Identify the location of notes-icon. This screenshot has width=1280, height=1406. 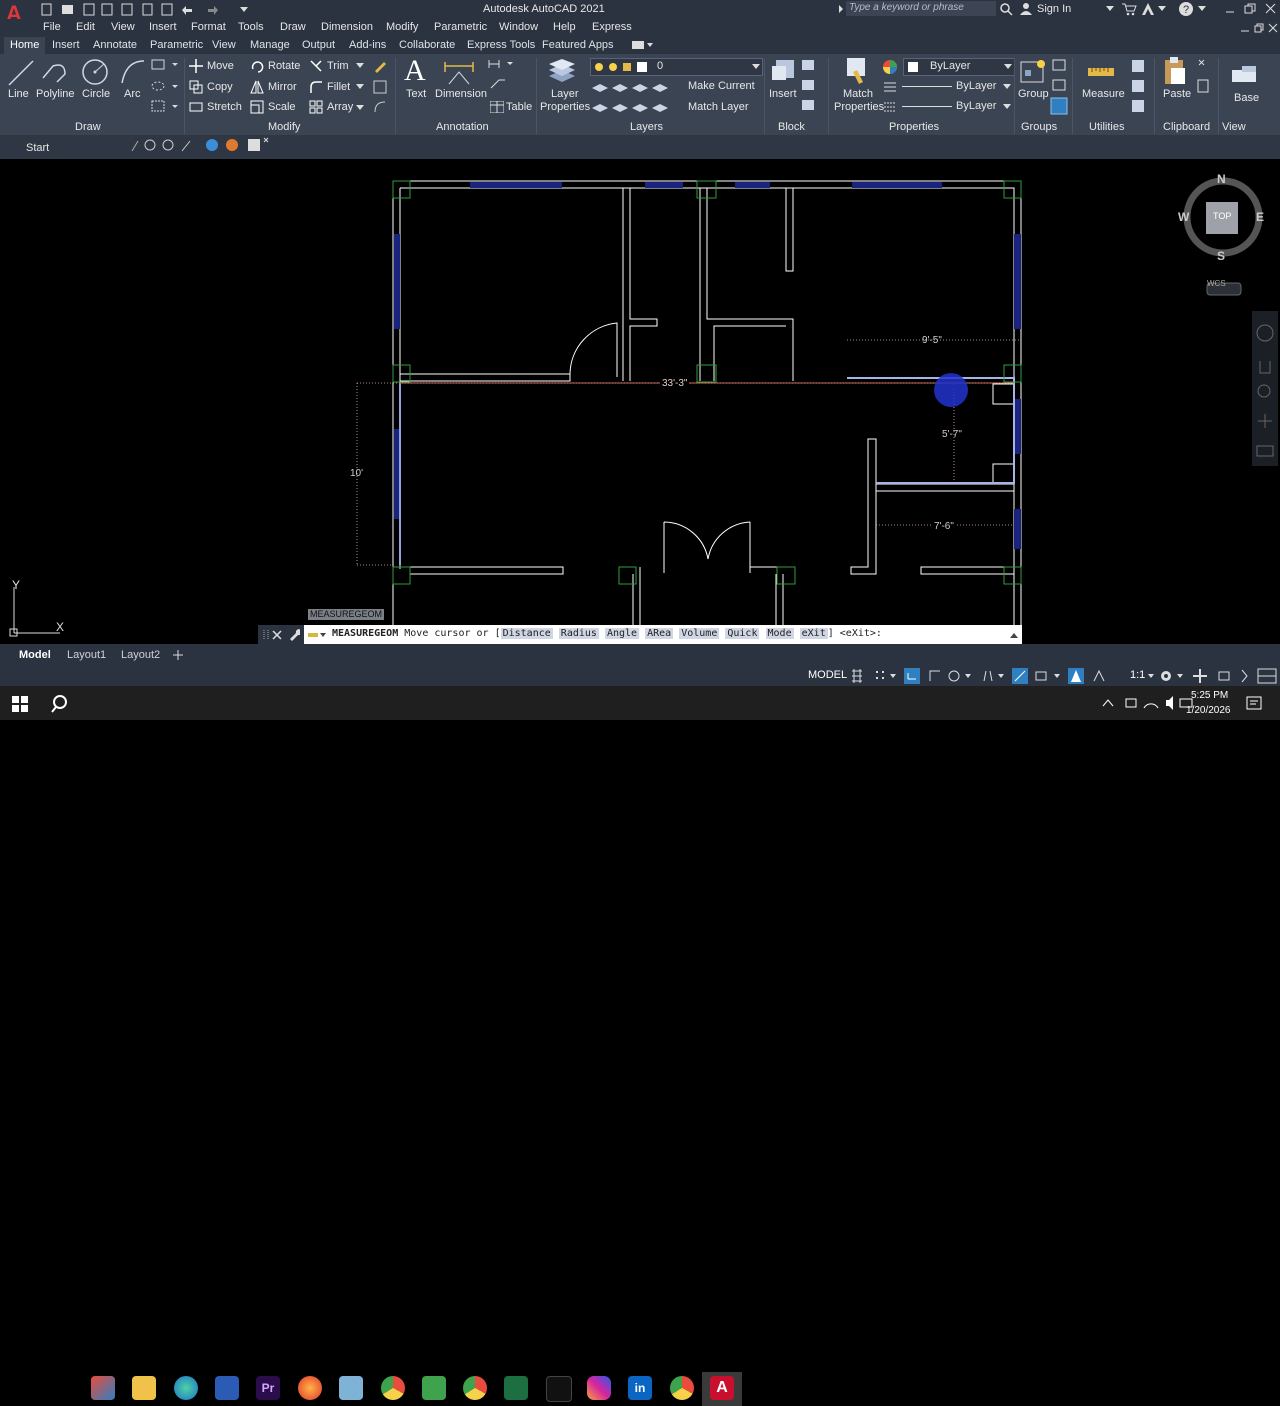
(351, 1388).